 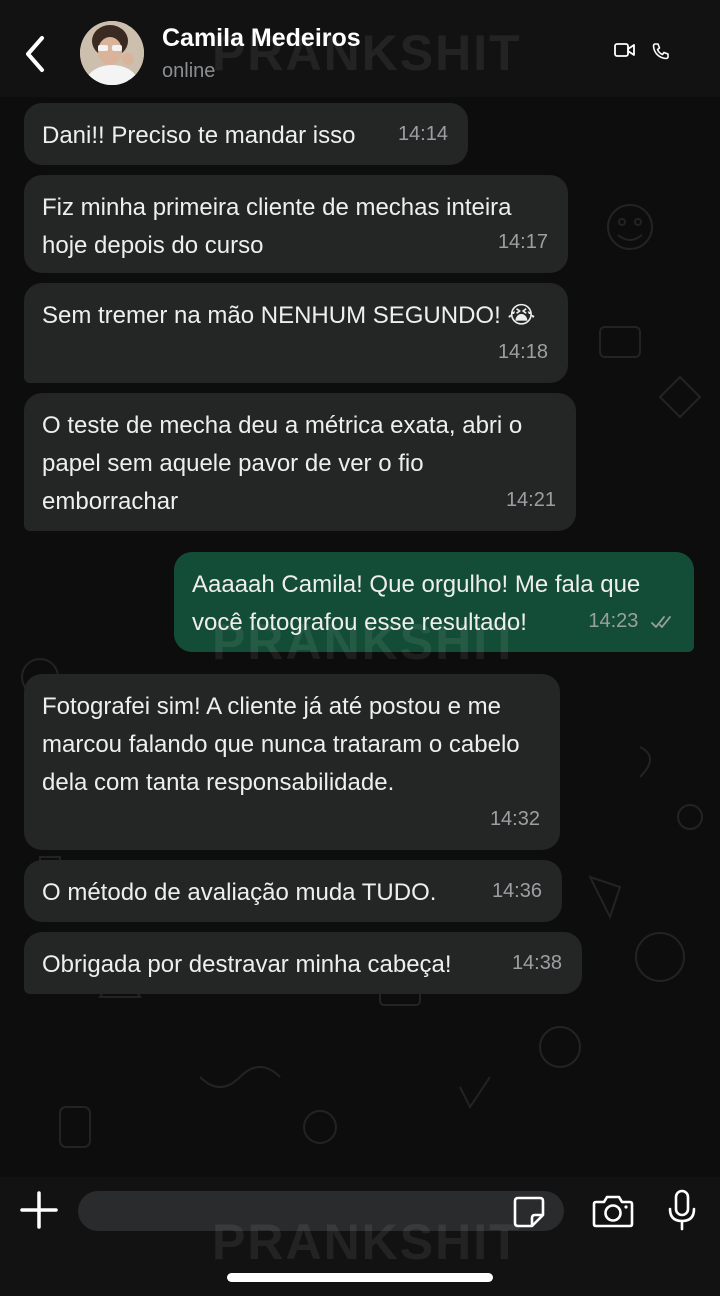 What do you see at coordinates (529, 1212) in the screenshot?
I see `sticker-icon` at bounding box center [529, 1212].